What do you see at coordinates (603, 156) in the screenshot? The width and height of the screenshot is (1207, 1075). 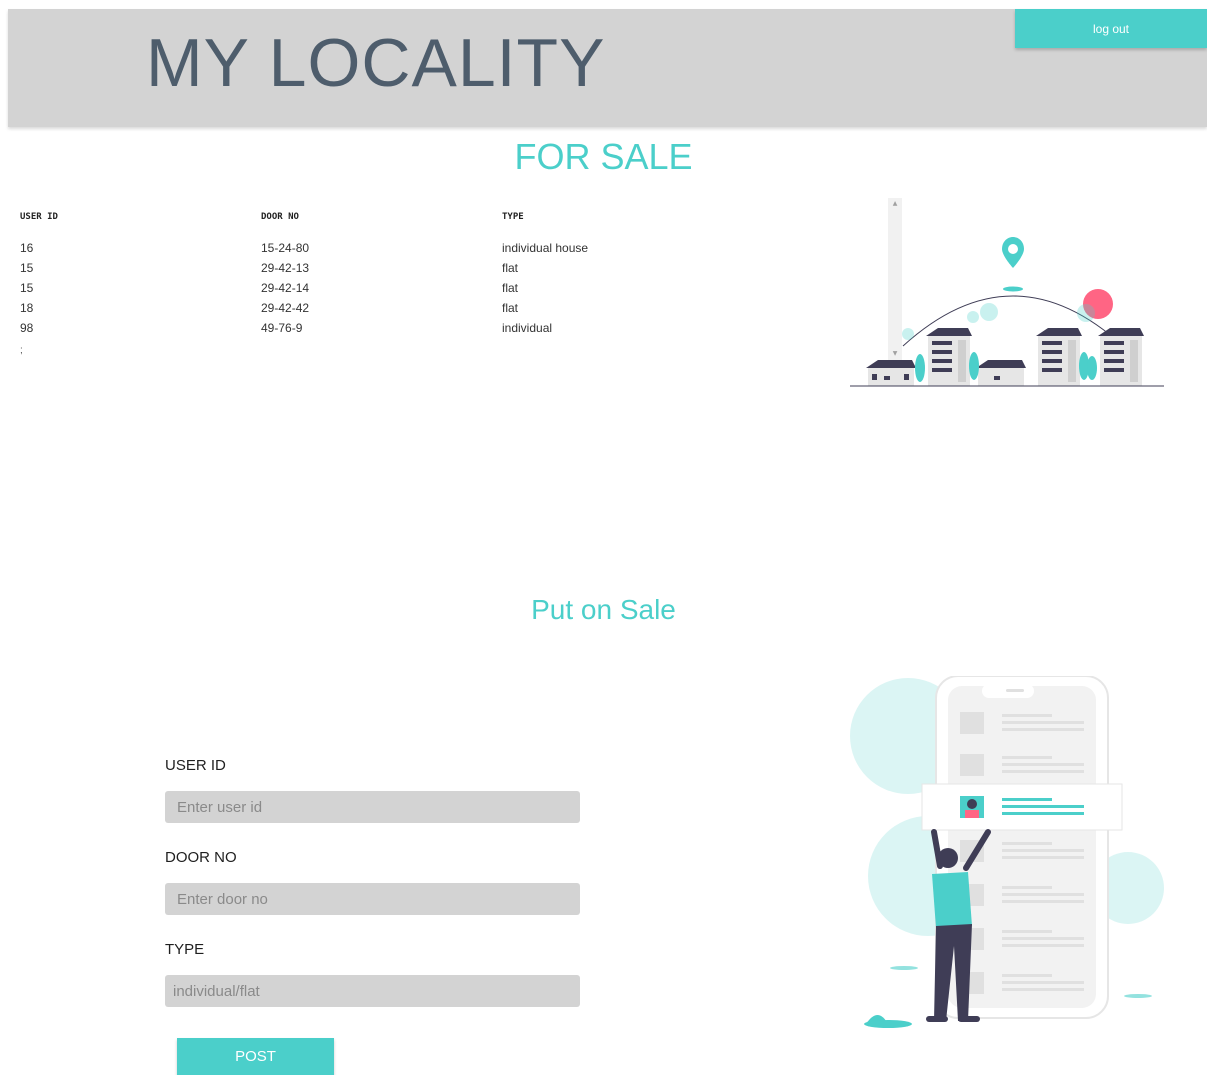 I see `for-sale-title: FOR SALE` at bounding box center [603, 156].